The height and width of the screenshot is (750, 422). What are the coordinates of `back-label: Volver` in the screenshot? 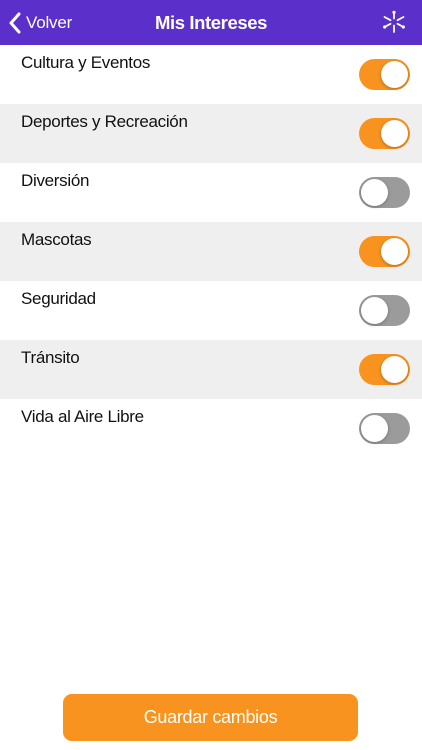 It's located at (49, 22).